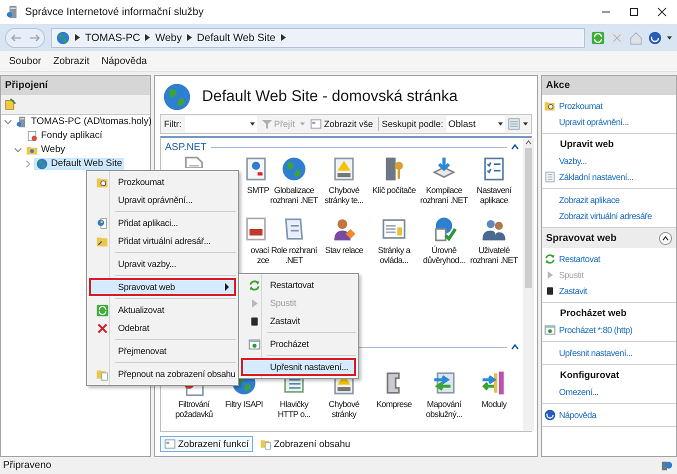  What do you see at coordinates (593, 314) in the screenshot?
I see `section-title: Procházet web` at bounding box center [593, 314].